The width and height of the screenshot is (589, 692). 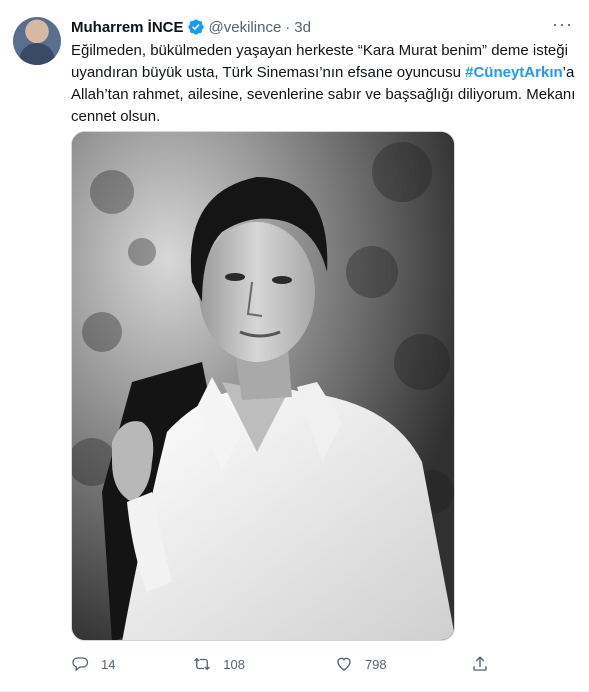 I want to click on author-name: Muharrem İNCE, so click(x=127, y=27).